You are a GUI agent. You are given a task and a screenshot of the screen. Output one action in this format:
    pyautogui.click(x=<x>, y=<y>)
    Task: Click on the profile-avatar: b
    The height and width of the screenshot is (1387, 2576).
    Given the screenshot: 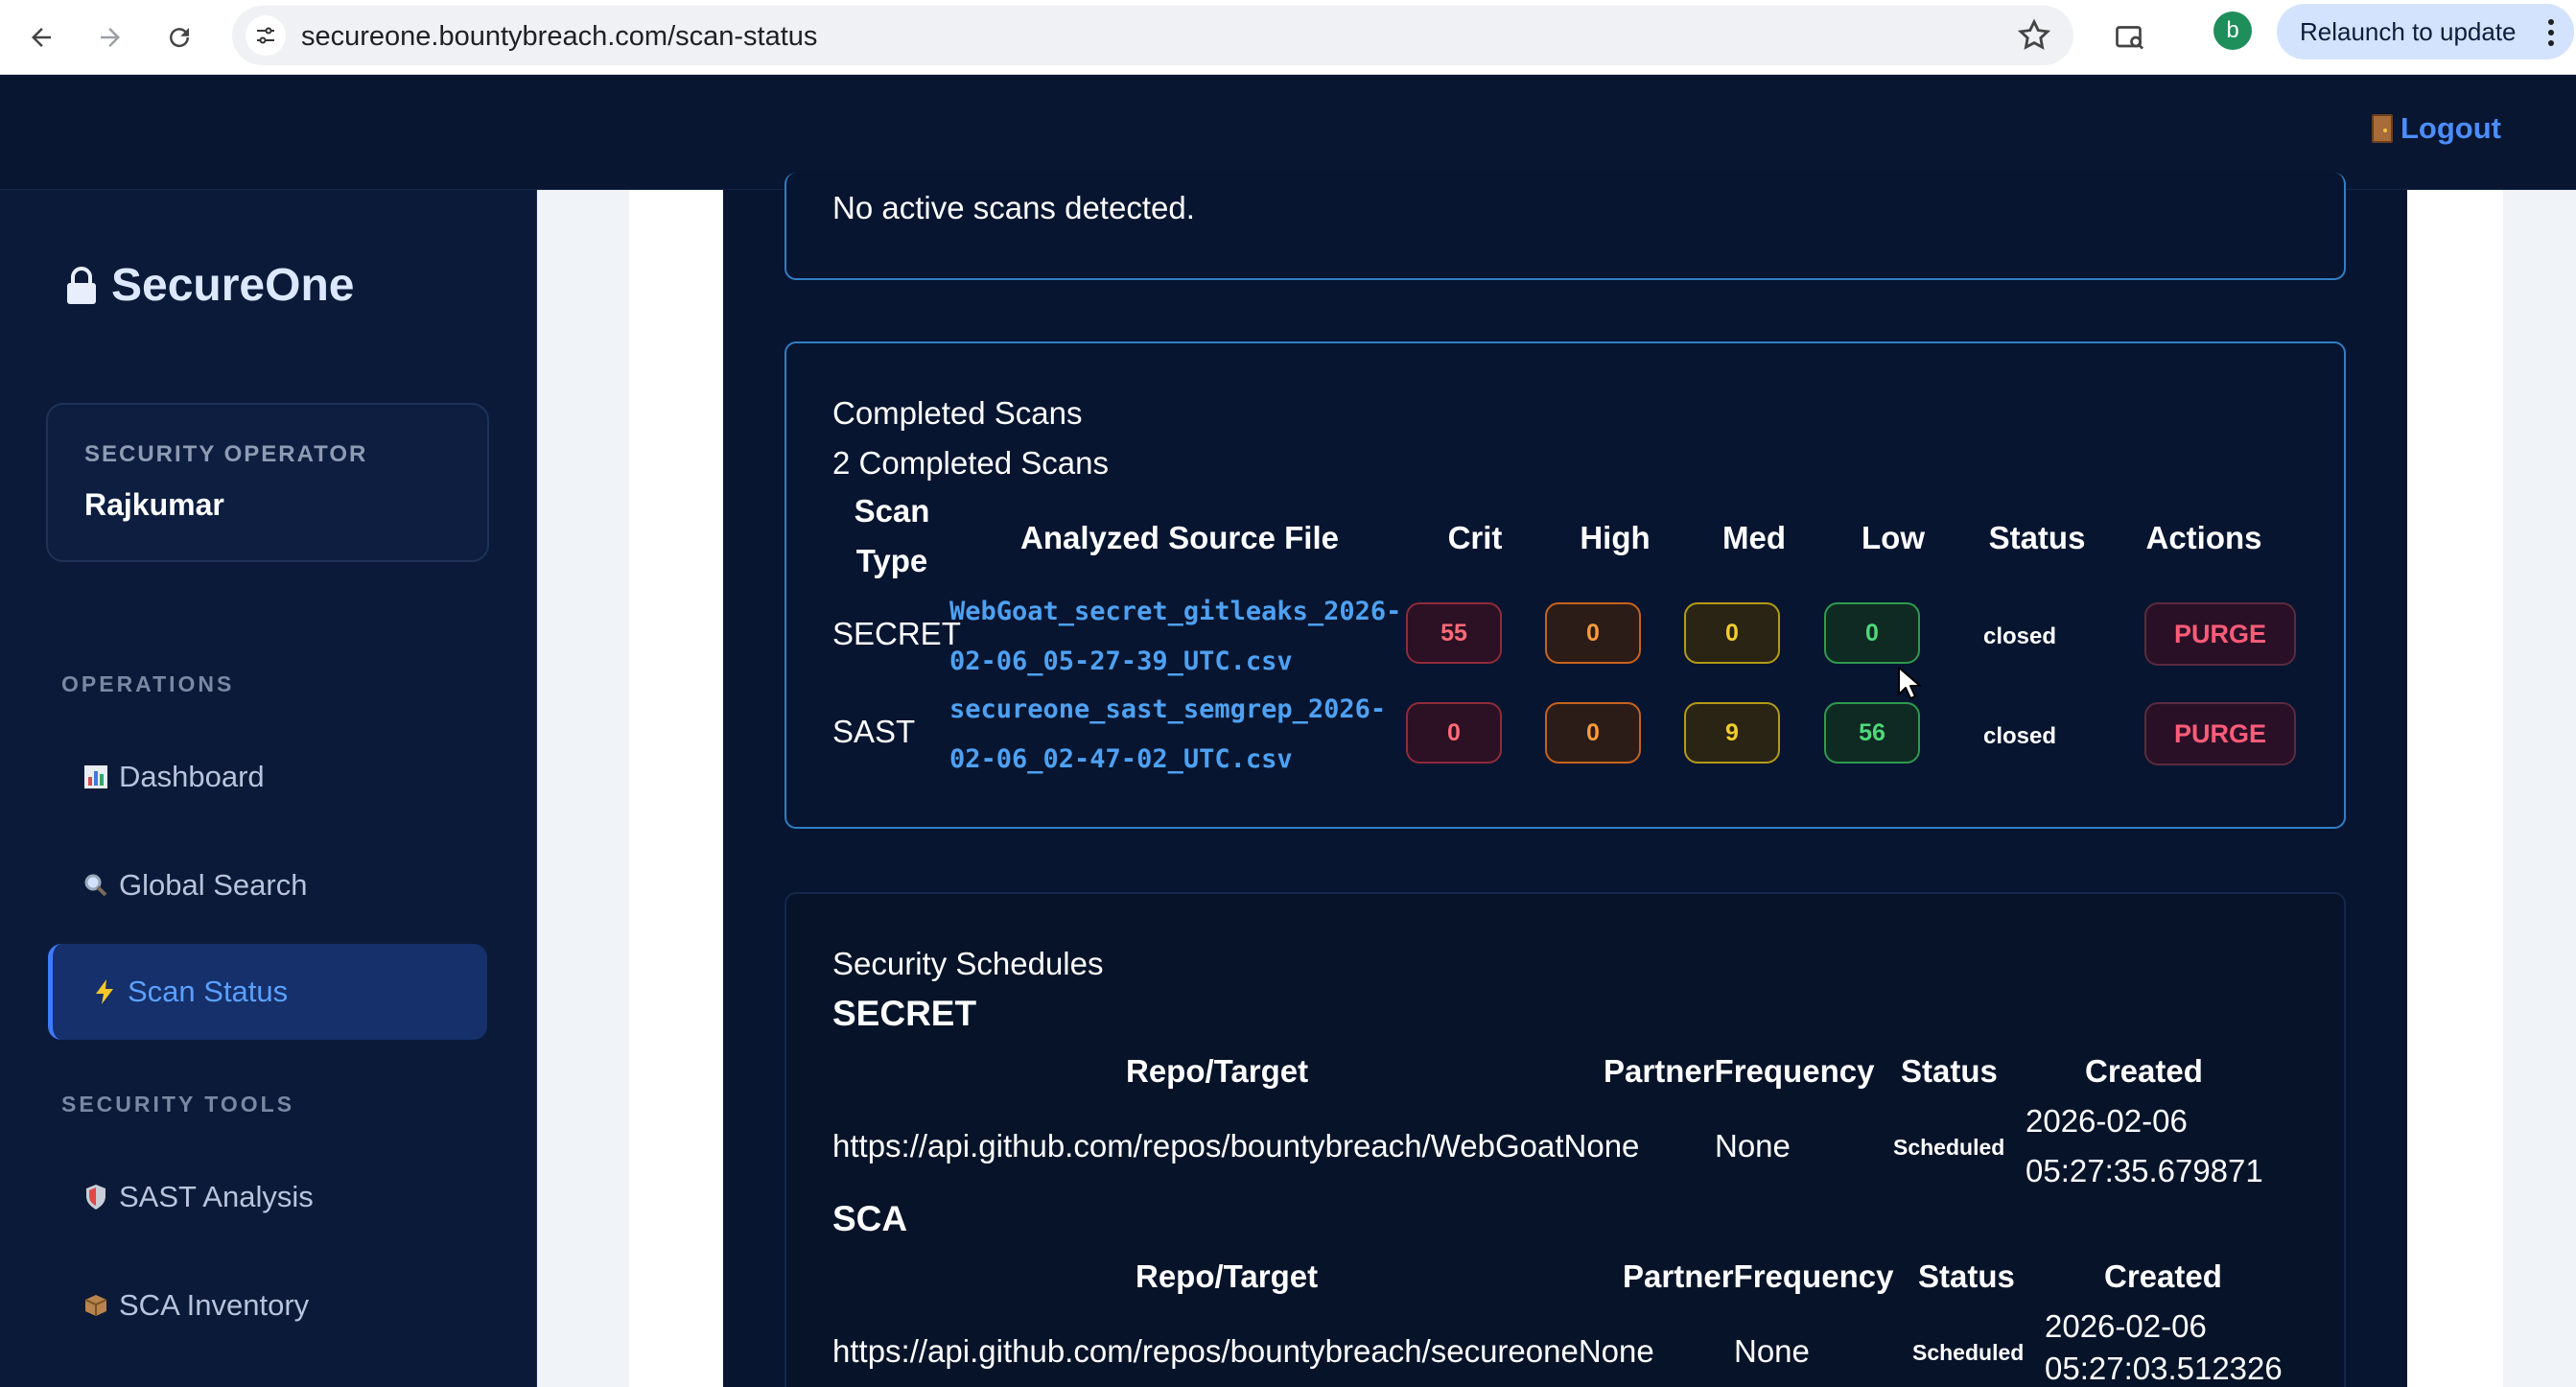 What is the action you would take?
    pyautogui.click(x=2232, y=31)
    